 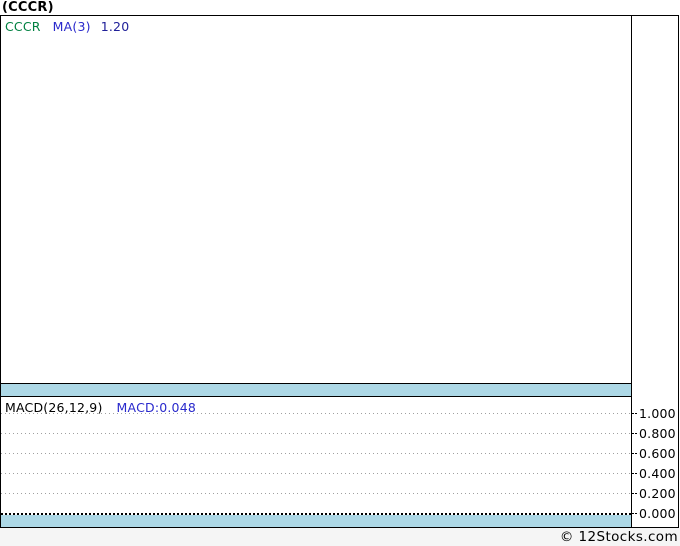 I want to click on y-axis-row: 0.600, so click(x=654, y=453).